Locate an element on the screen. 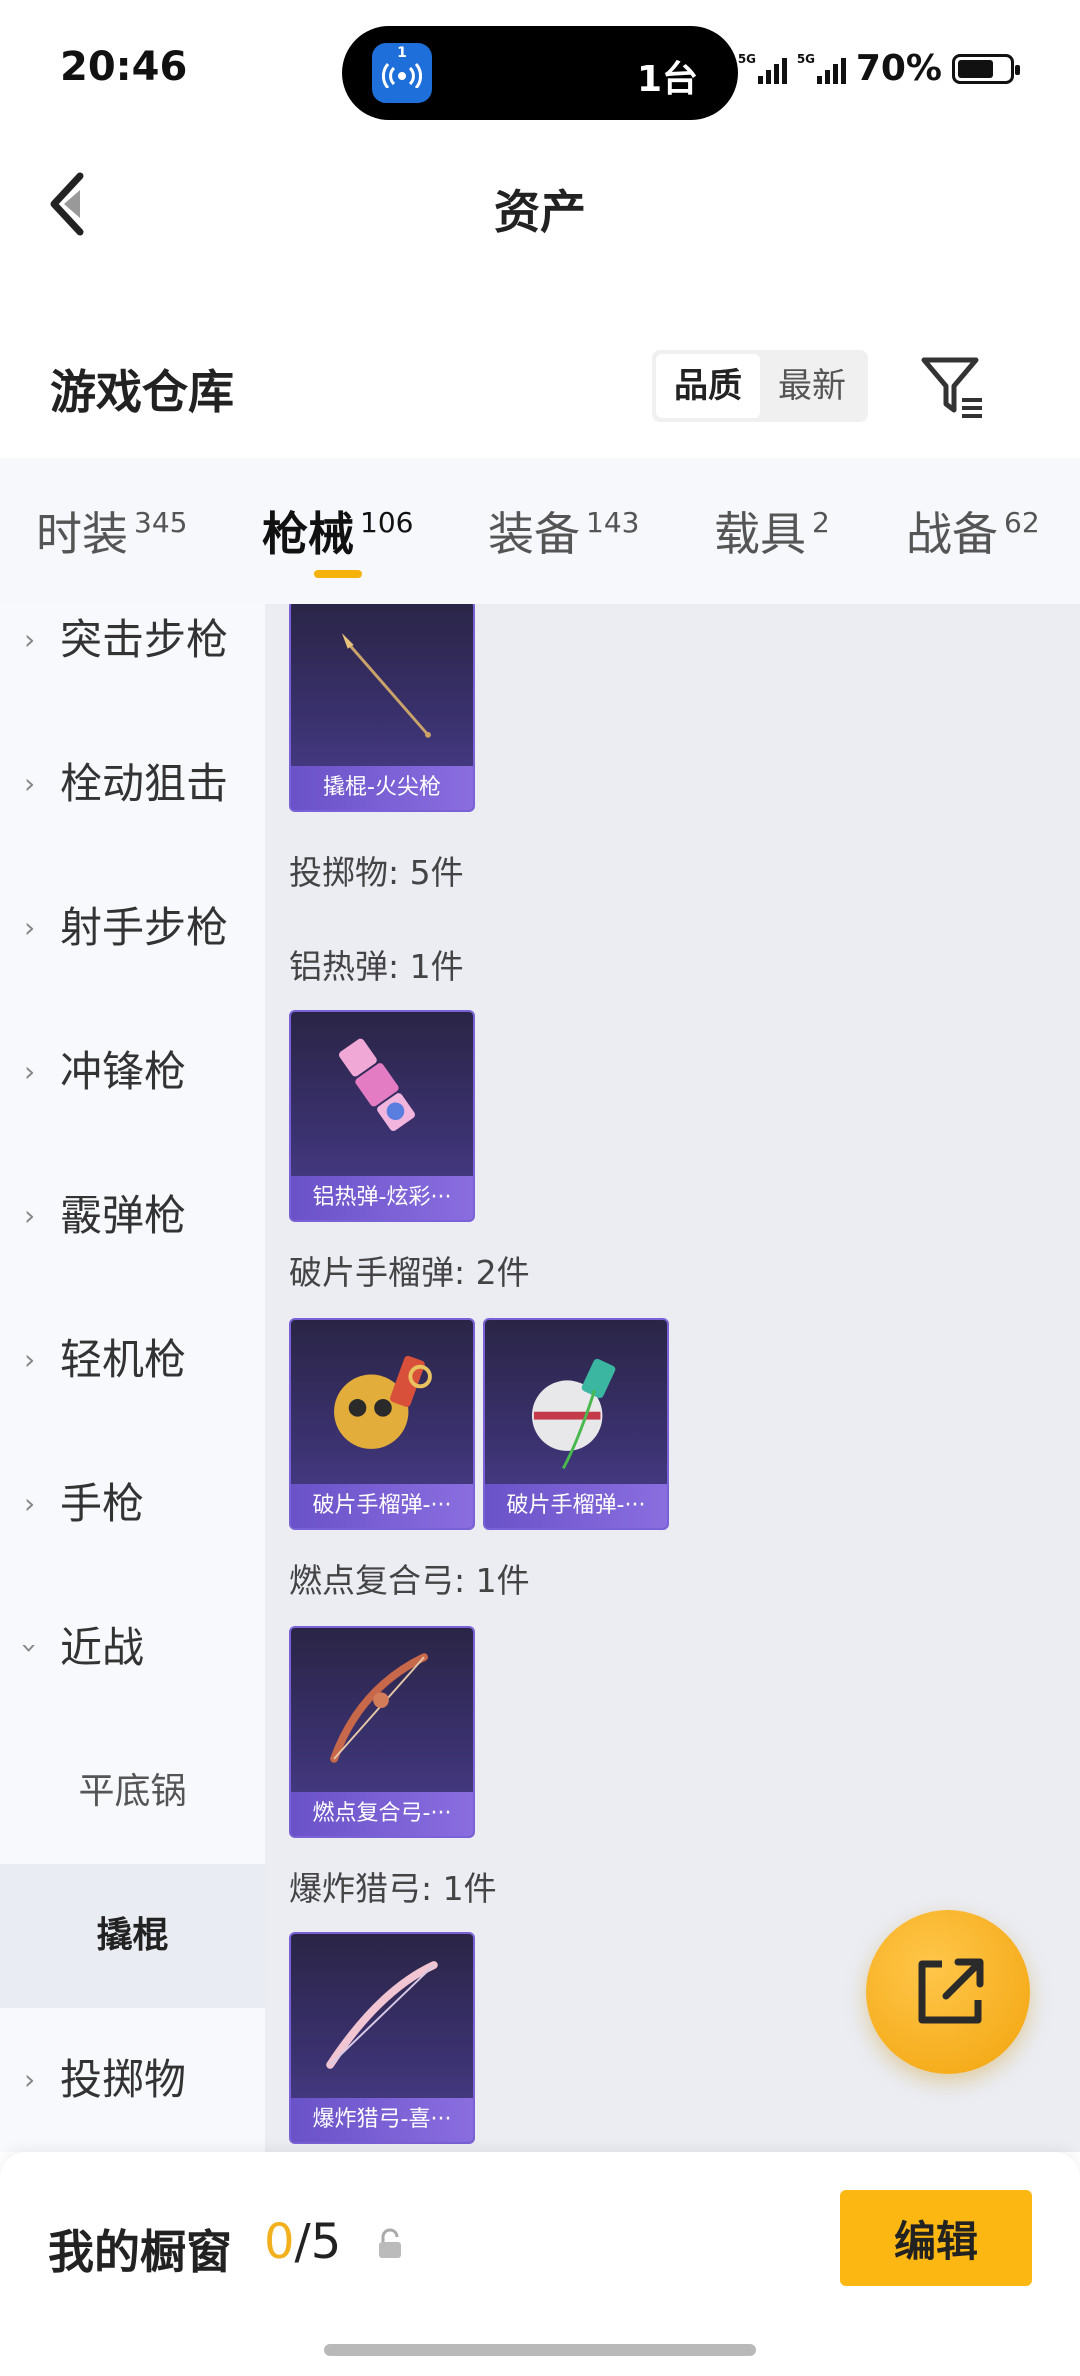  showcase-used: 0 is located at coordinates (279, 2242).